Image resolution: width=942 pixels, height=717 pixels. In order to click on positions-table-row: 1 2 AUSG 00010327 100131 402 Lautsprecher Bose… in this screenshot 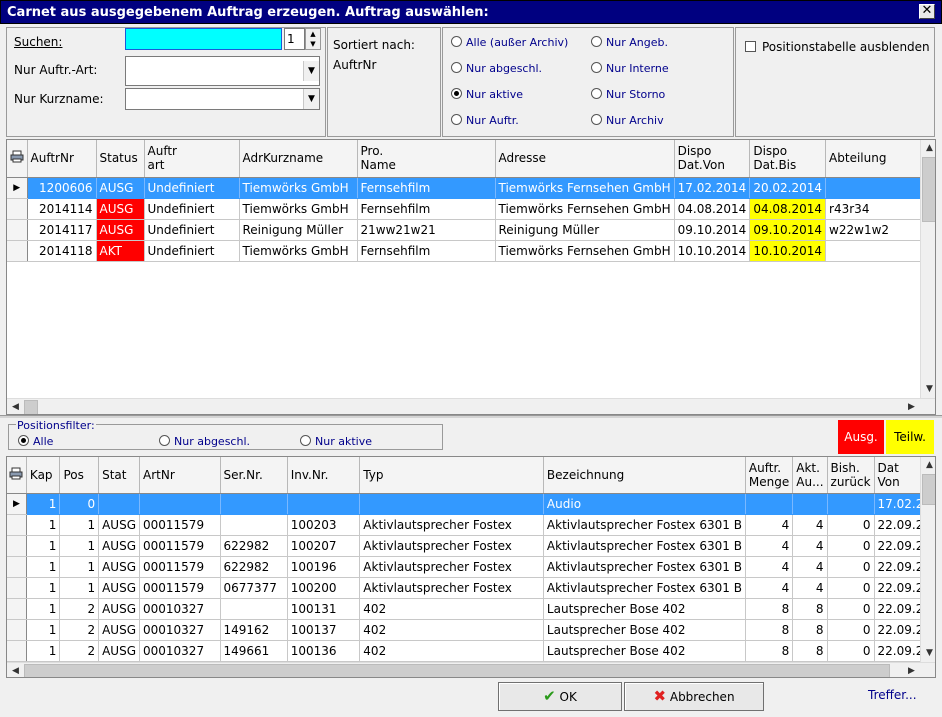, I will do `click(471, 609)`.